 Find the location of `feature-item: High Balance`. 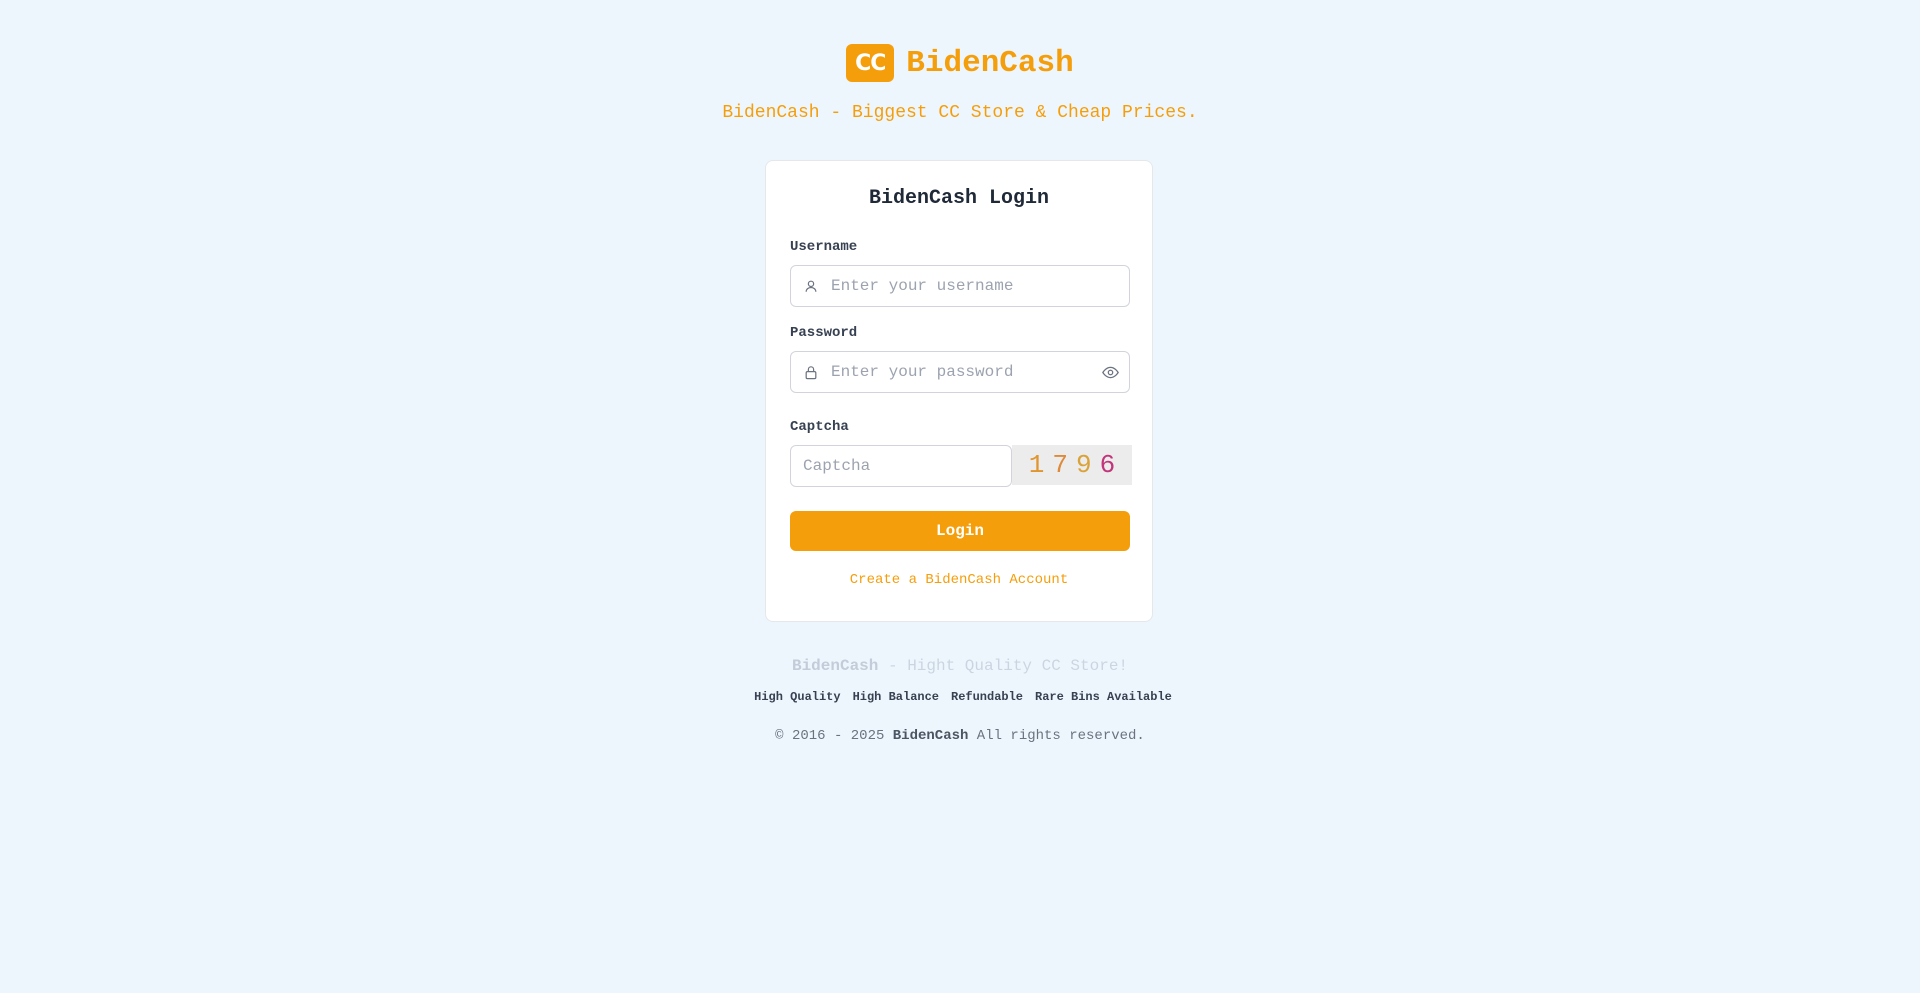

feature-item: High Balance is located at coordinates (893, 697).